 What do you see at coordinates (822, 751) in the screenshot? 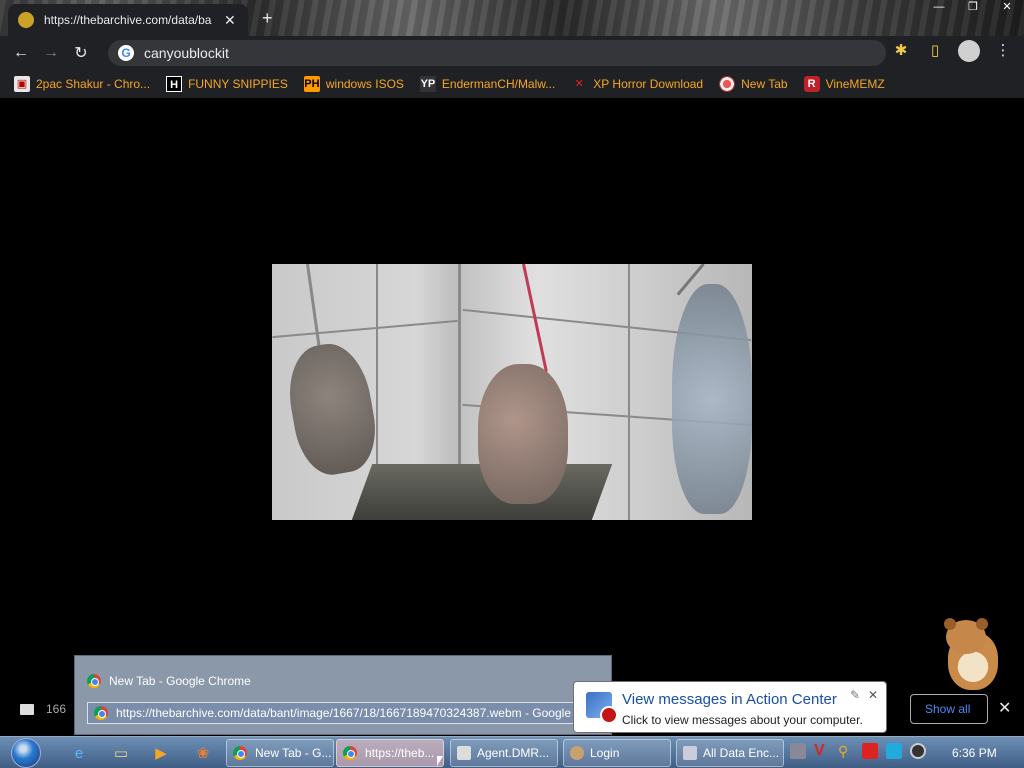
I see `tray-v-icon: V` at bounding box center [822, 751].